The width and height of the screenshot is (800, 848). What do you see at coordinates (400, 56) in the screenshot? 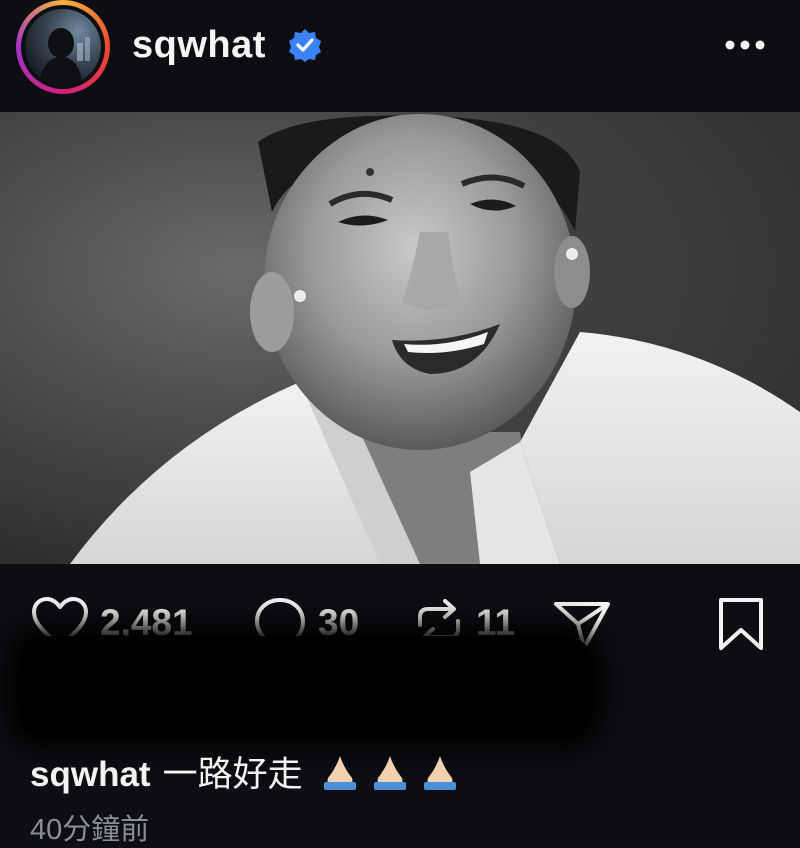
I see `post-header: sqwhat` at bounding box center [400, 56].